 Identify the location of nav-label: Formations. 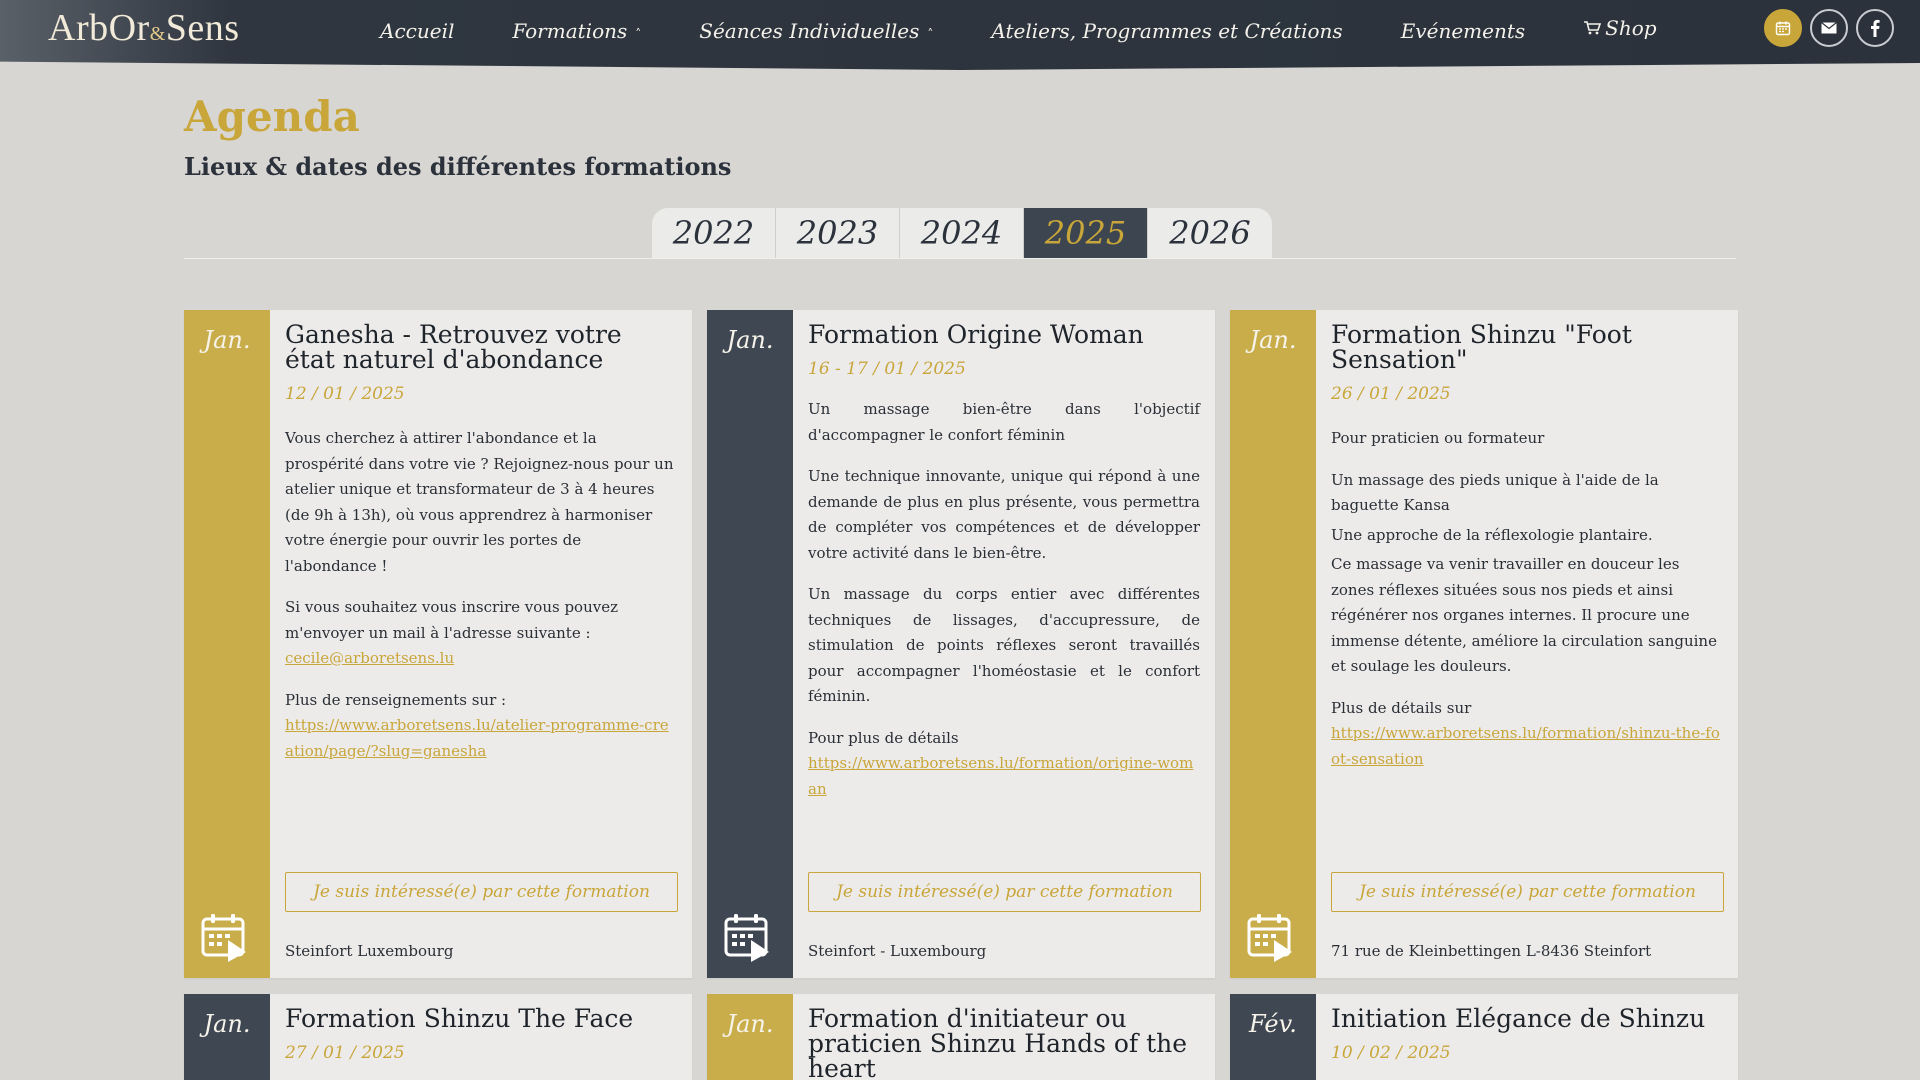
(570, 31).